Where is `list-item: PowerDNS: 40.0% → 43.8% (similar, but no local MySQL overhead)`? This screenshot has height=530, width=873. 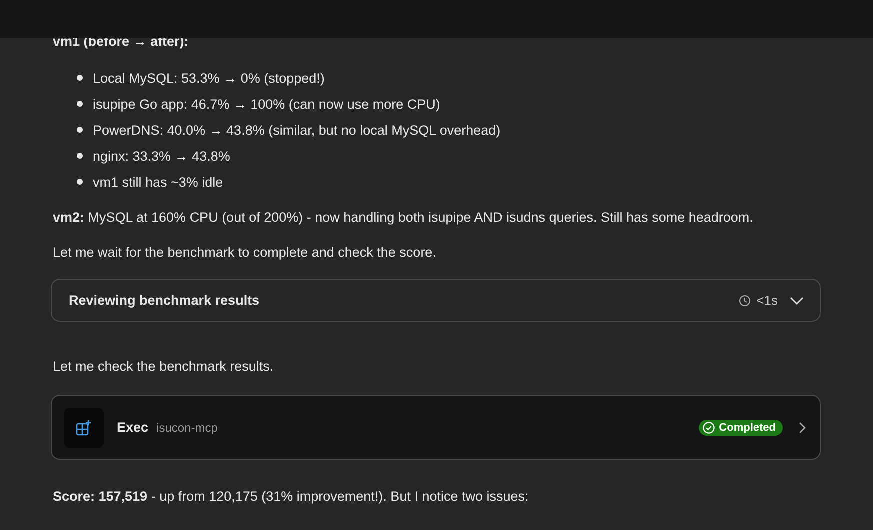 list-item: PowerDNS: 40.0% → 43.8% (similar, but no local MySQL overhead) is located at coordinates (297, 130).